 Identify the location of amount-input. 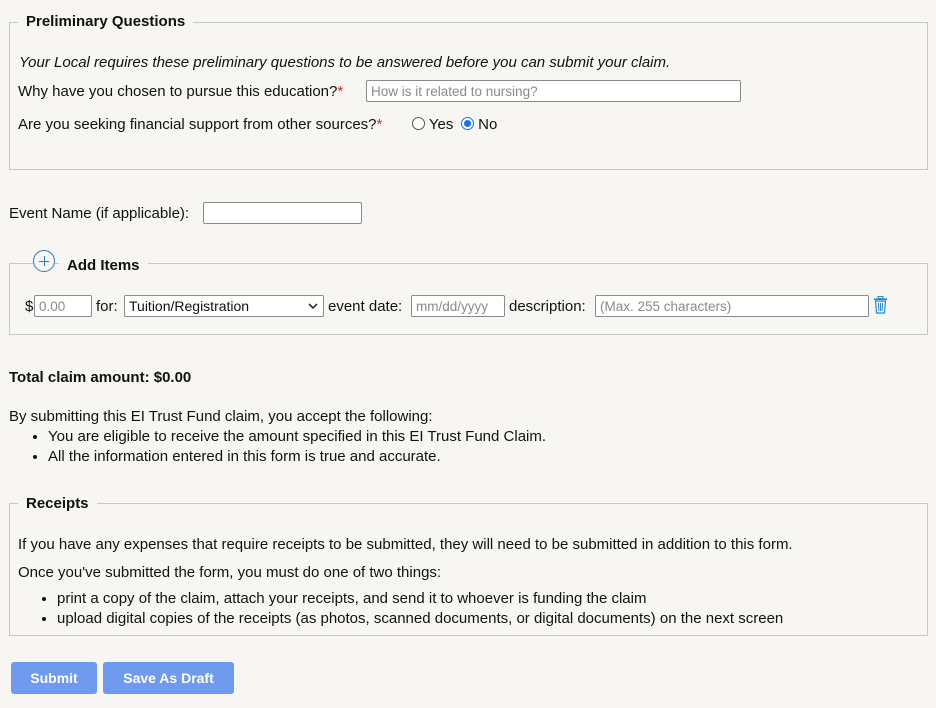
(63, 306).